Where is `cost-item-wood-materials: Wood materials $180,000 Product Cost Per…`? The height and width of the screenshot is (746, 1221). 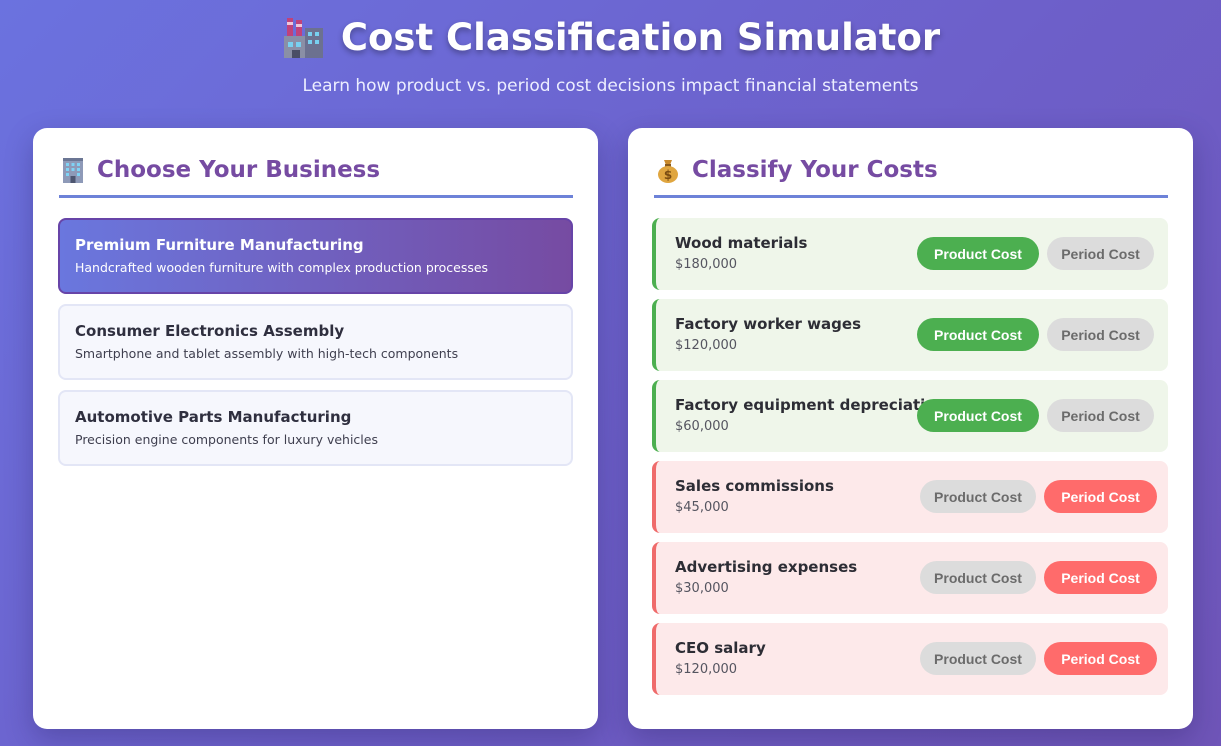 cost-item-wood-materials: Wood materials $180,000 Product Cost Per… is located at coordinates (910, 254).